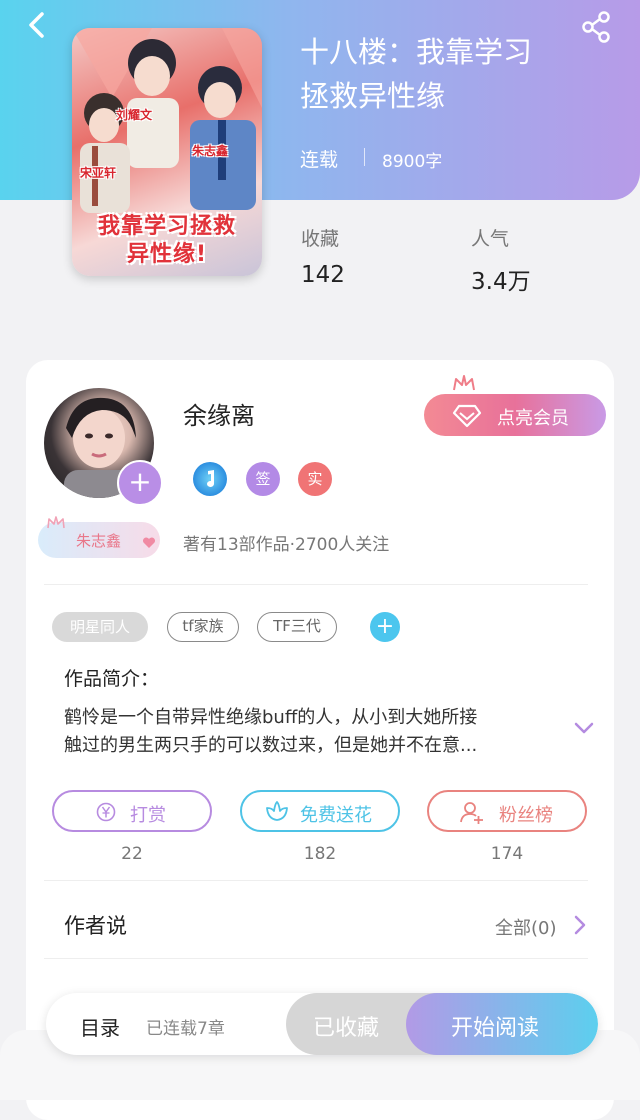 The height and width of the screenshot is (1120, 640). What do you see at coordinates (100, 1026) in the screenshot?
I see `toc-button: 目录` at bounding box center [100, 1026].